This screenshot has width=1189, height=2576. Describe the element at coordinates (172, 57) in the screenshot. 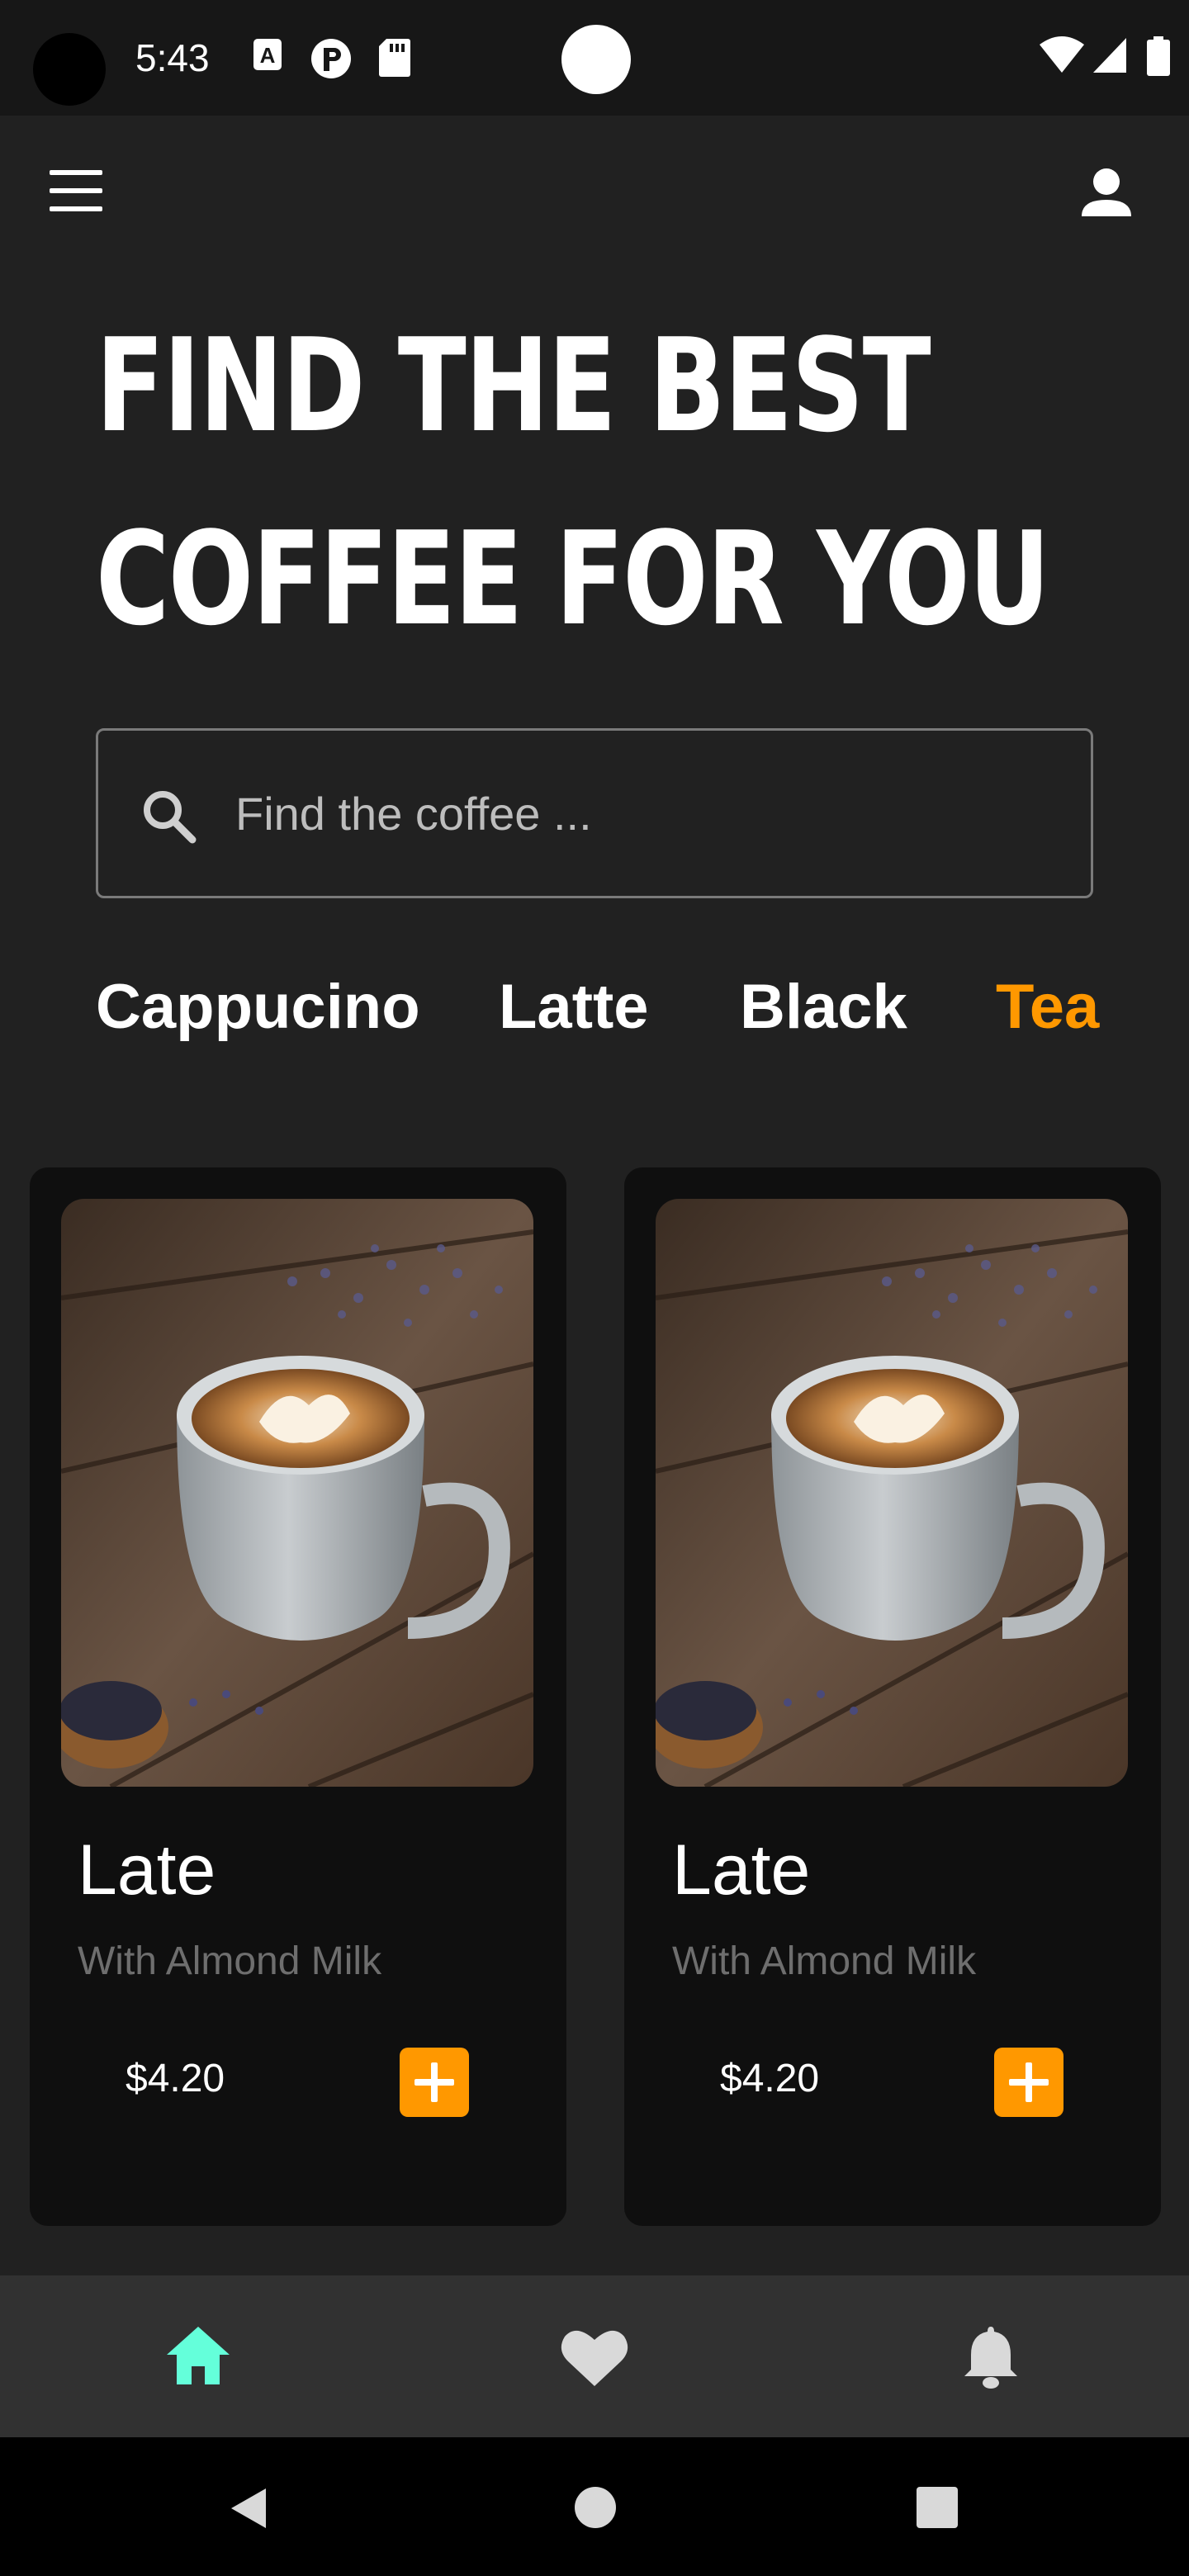

I see `status-time: 5:43` at that location.